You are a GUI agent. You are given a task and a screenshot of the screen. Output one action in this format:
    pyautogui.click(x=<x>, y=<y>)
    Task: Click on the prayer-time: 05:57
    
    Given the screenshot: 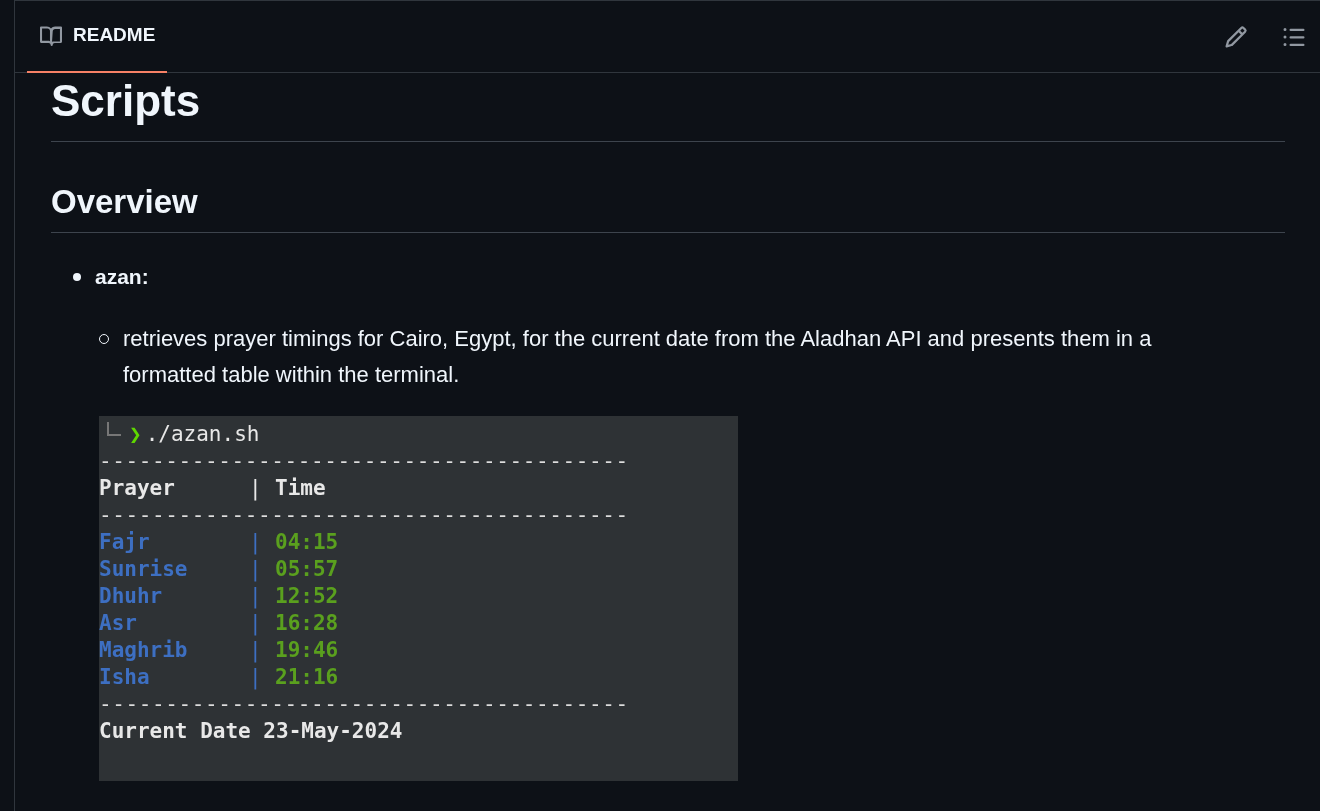 What is the action you would take?
    pyautogui.click(x=307, y=569)
    